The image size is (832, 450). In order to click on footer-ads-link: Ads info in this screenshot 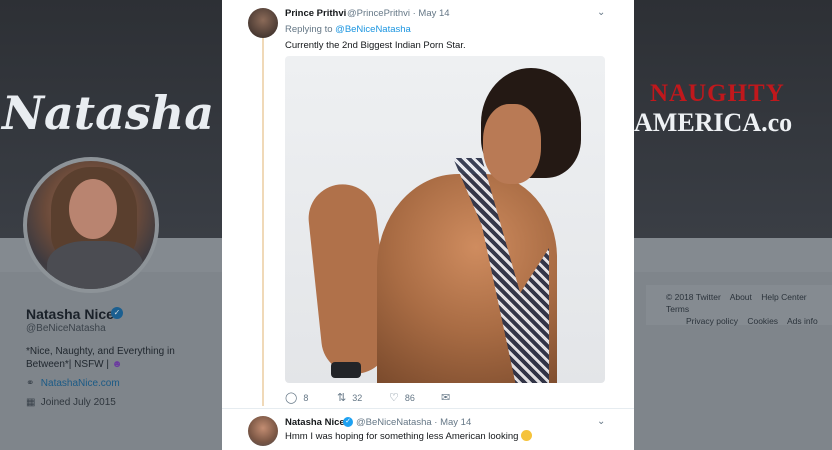, I will do `click(802, 321)`.